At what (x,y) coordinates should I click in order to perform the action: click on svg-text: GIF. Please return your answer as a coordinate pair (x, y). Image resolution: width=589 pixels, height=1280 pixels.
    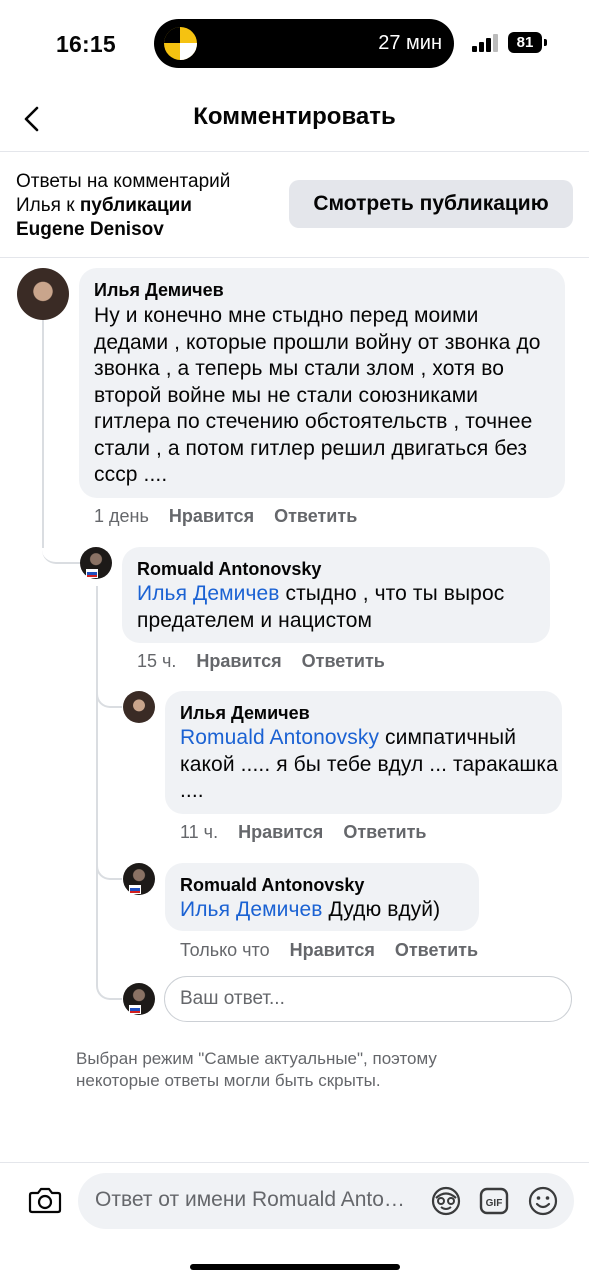
    Looking at the image, I should click on (494, 1203).